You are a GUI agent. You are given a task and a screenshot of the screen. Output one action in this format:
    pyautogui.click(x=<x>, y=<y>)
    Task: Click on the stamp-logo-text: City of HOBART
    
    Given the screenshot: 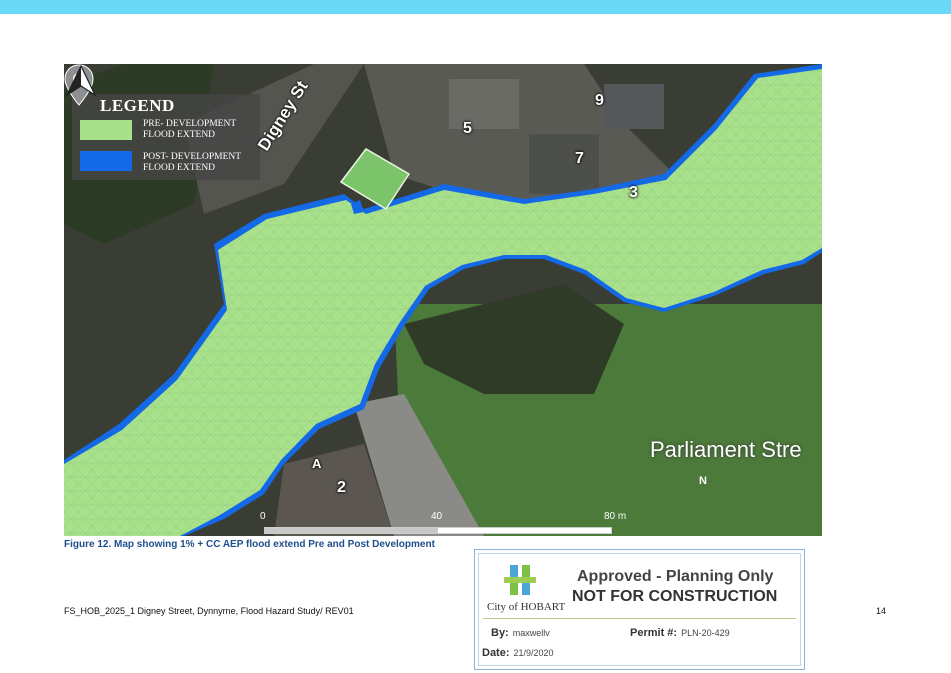 What is the action you would take?
    pyautogui.click(x=526, y=607)
    